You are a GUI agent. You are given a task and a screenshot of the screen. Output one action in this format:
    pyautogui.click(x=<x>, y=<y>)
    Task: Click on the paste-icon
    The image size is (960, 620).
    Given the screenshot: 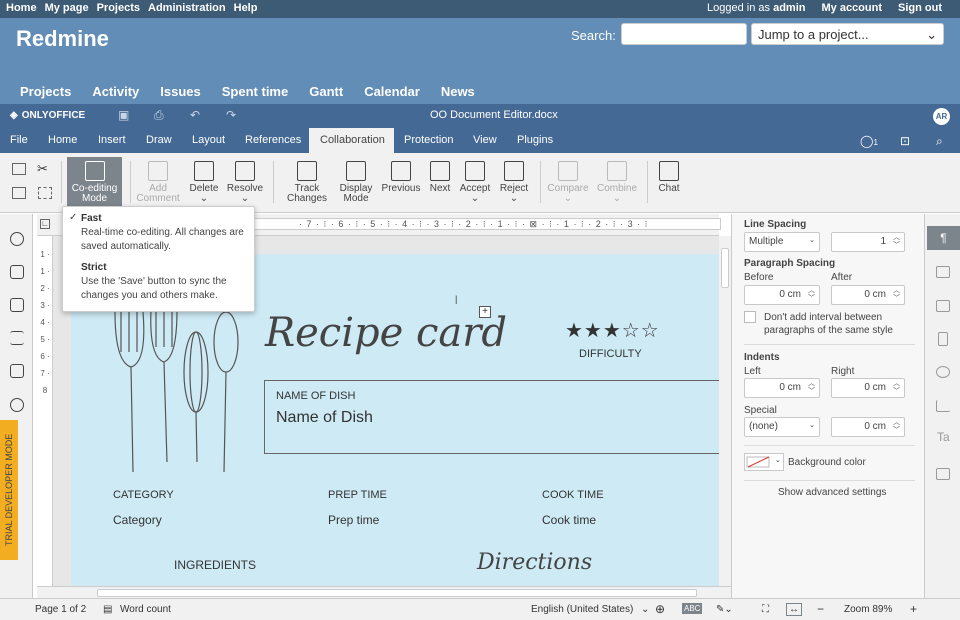 What is the action you would take?
    pyautogui.click(x=19, y=193)
    